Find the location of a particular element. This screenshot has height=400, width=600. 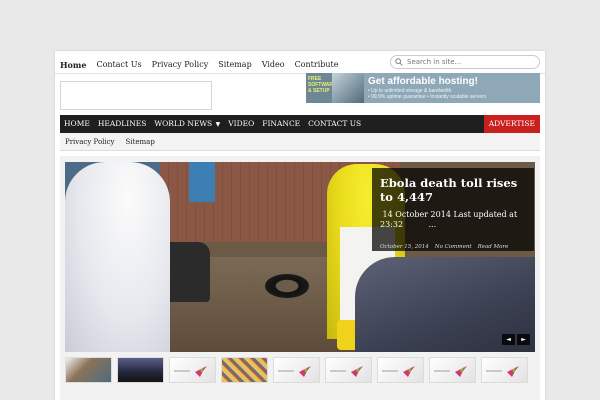

banner-image is located at coordinates (348, 88).